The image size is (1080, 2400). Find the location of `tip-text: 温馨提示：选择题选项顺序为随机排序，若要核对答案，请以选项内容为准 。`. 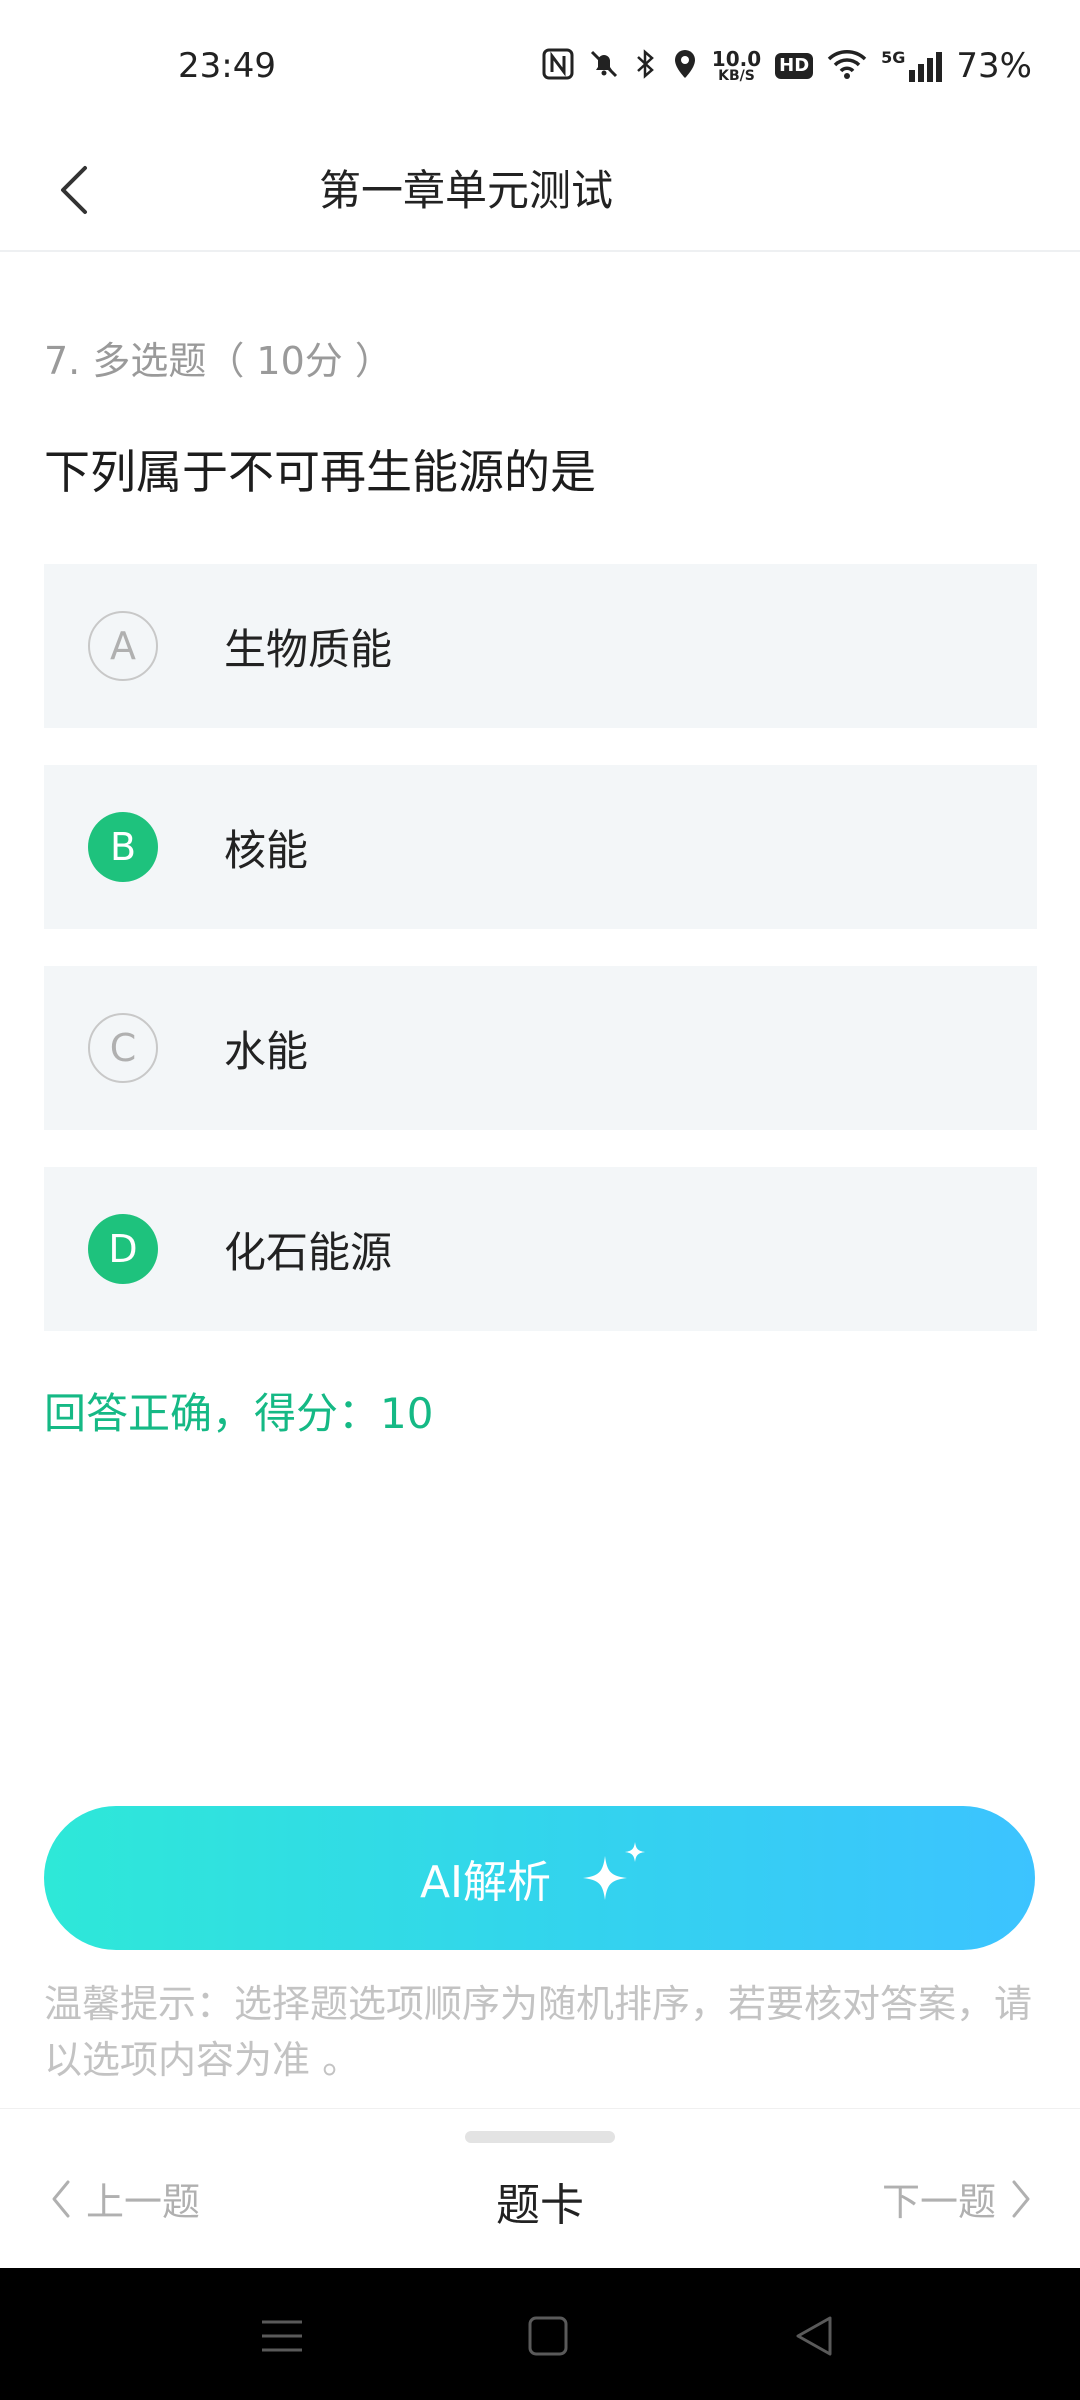

tip-text: 温馨提示：选择题选项顺序为随机排序，若要核对答案，请以选项内容为准 。 is located at coordinates (538, 2032).